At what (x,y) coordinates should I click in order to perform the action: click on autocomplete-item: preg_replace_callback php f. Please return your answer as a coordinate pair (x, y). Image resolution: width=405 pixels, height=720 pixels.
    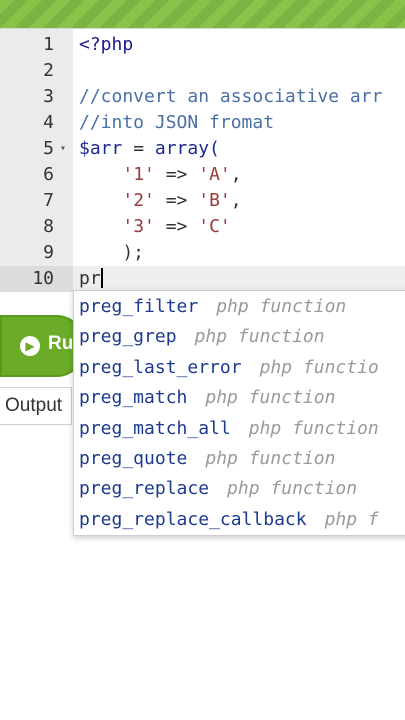
    Looking at the image, I should click on (239, 520).